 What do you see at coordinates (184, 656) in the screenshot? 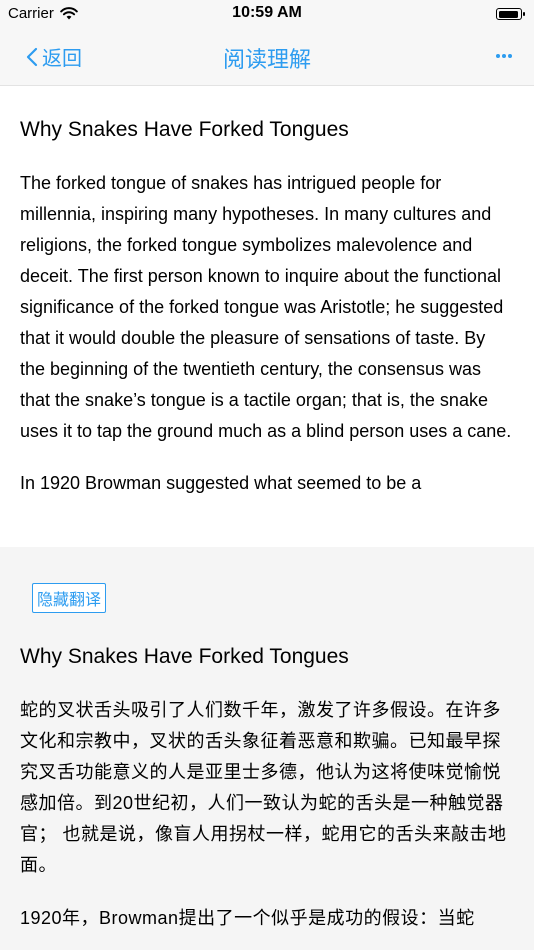
I see `translation-title: Why Snakes Have Forked Tongues` at bounding box center [184, 656].